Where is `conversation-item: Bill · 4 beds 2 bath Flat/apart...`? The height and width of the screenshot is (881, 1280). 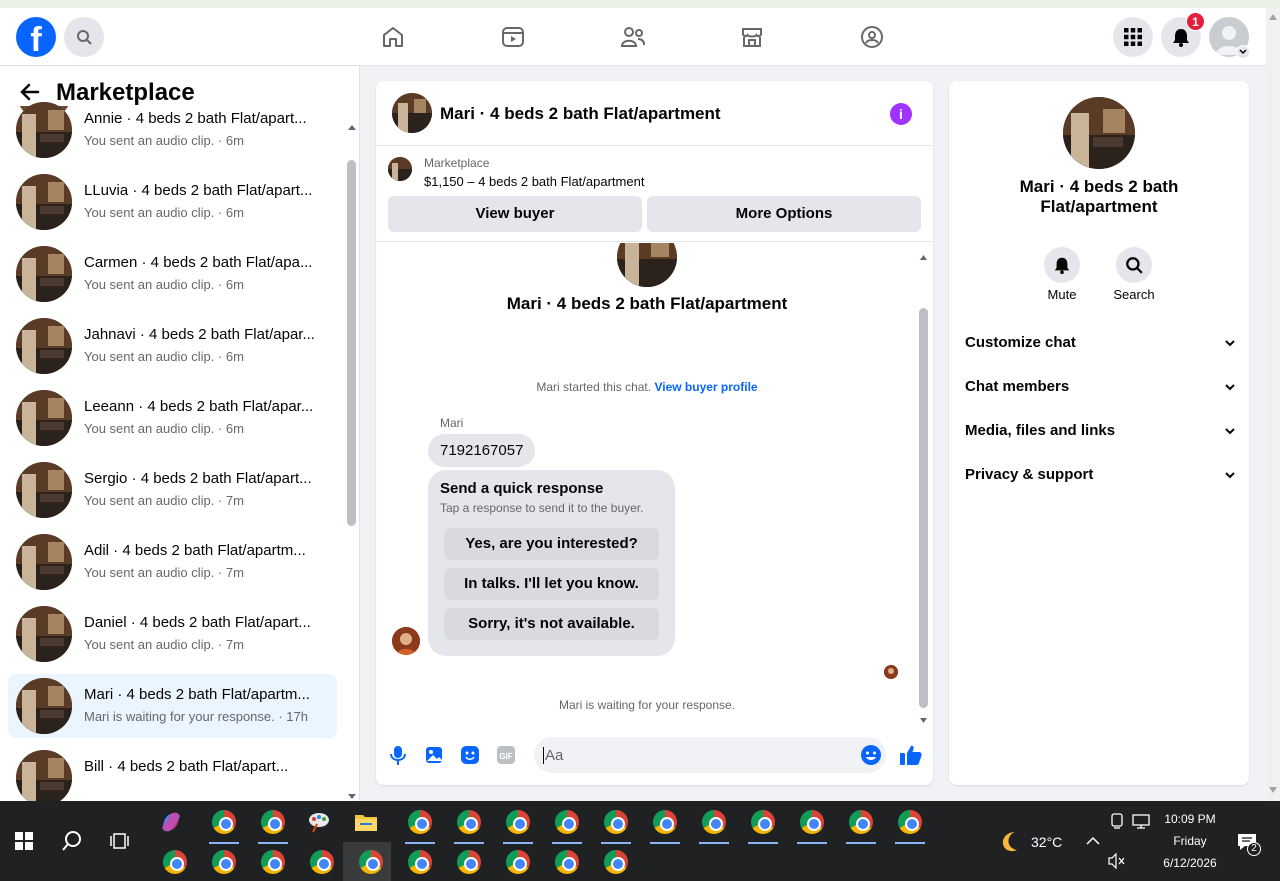 conversation-item: Bill · 4 beds 2 bath Flat/apart... is located at coordinates (172, 773).